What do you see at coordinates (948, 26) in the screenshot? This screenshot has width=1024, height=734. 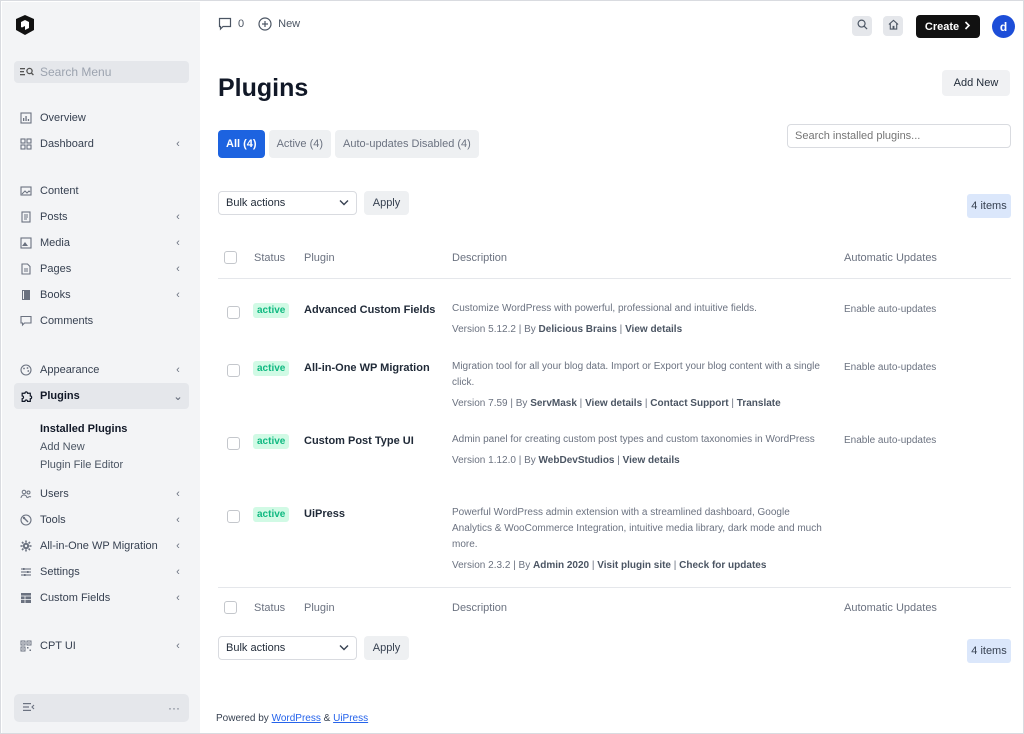 I see `create-button: Create` at bounding box center [948, 26].